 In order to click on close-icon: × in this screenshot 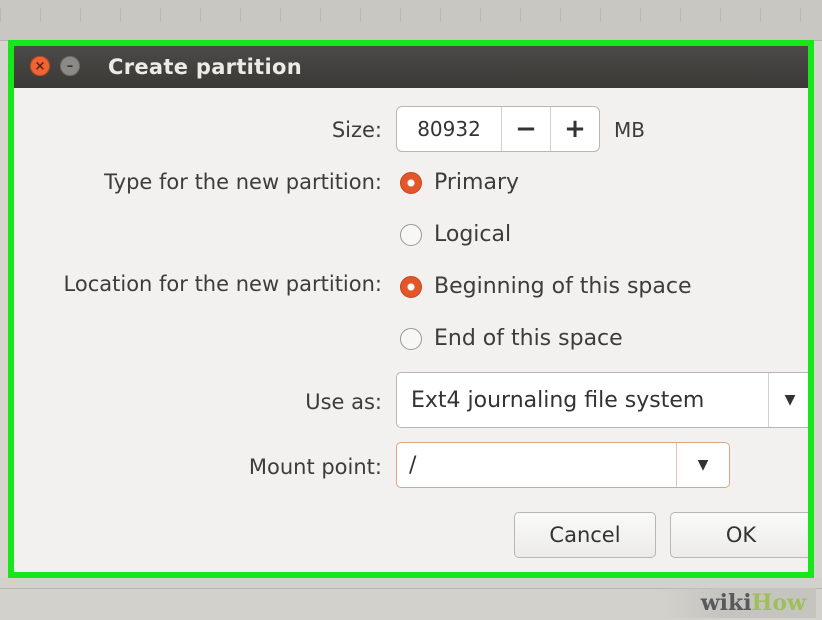, I will do `click(40, 66)`.